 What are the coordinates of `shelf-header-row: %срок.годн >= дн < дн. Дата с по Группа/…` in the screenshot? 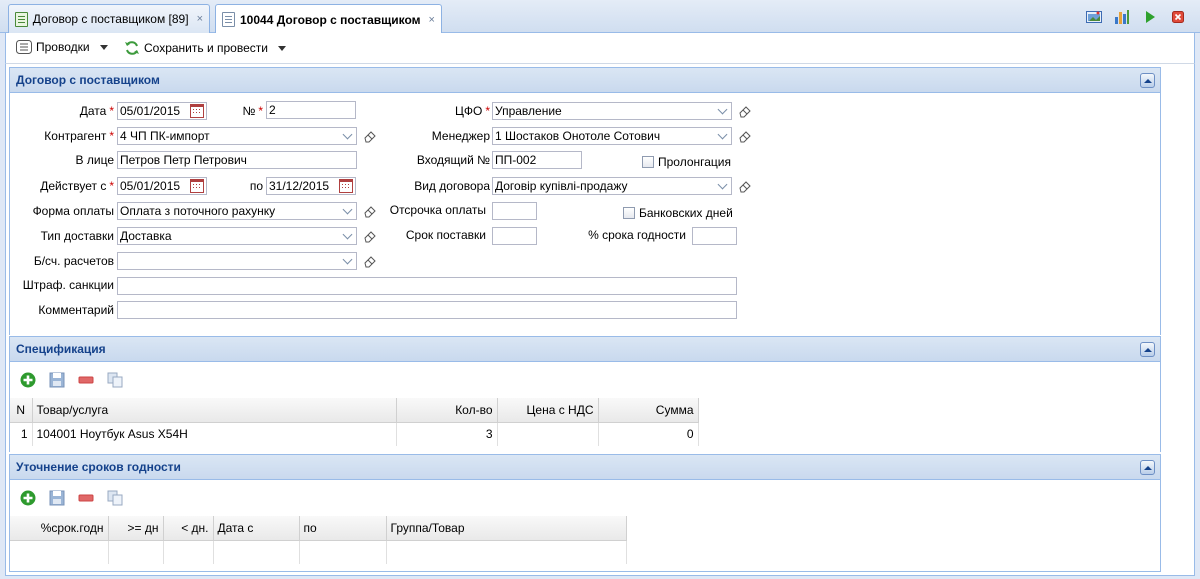 It's located at (318, 528).